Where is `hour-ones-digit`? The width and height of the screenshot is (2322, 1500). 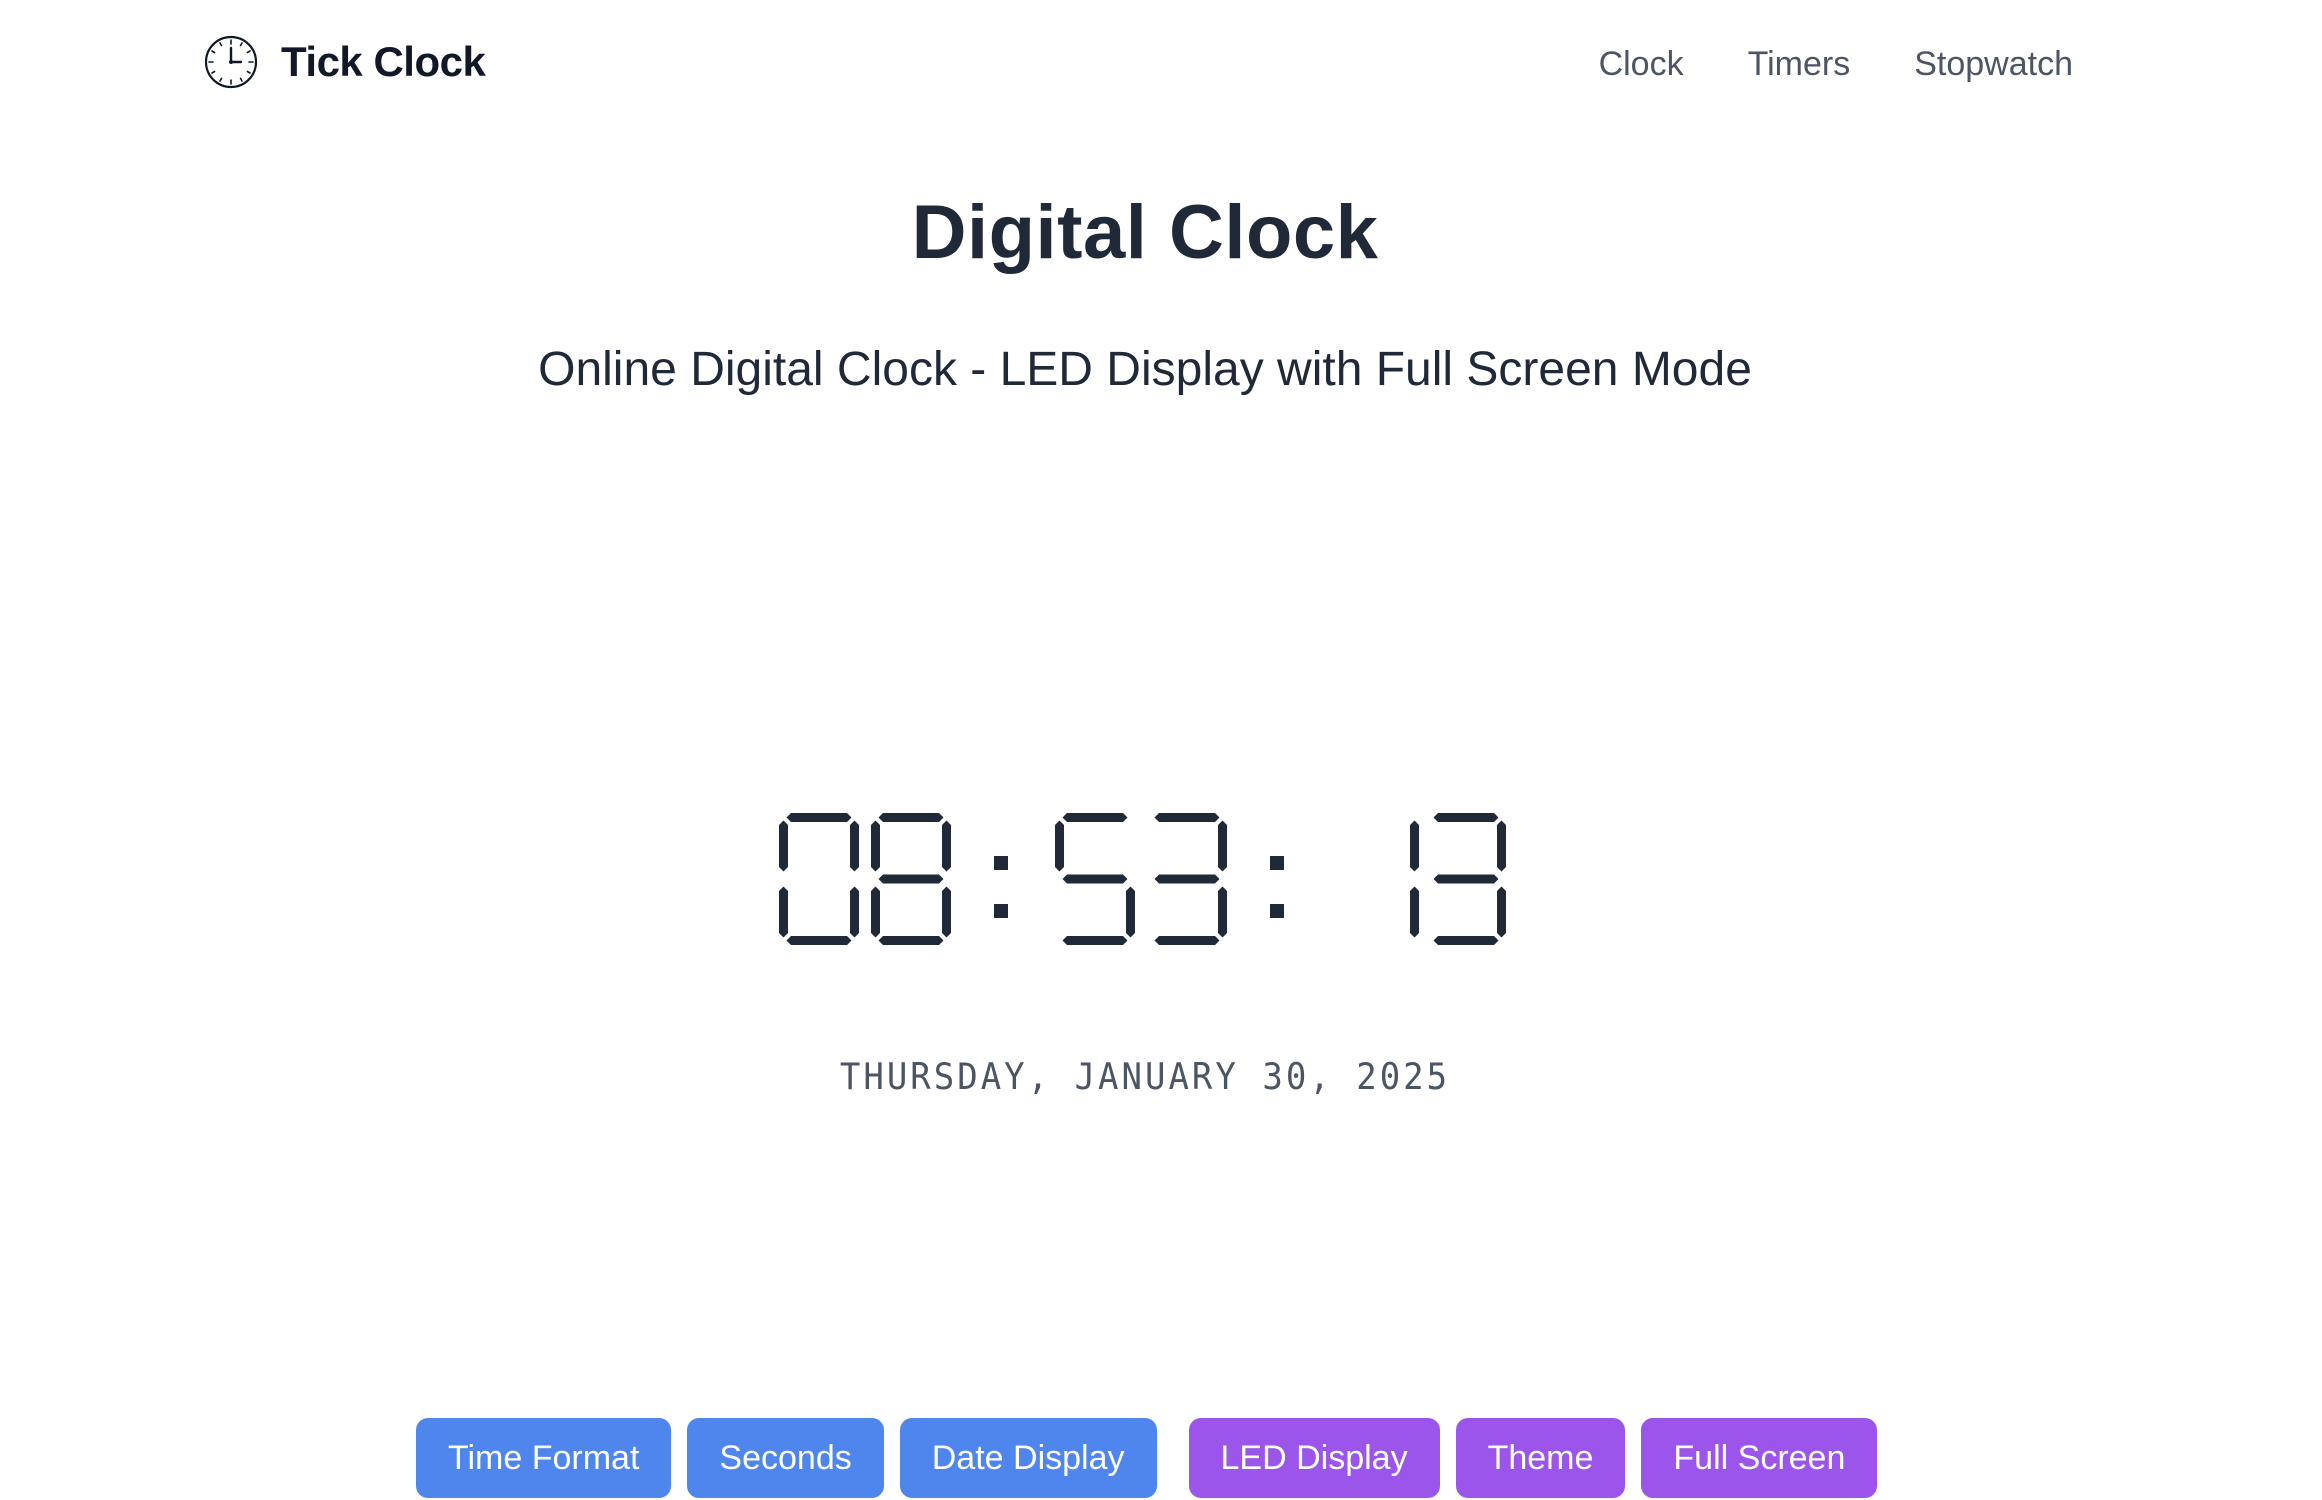 hour-ones-digit is located at coordinates (911, 879).